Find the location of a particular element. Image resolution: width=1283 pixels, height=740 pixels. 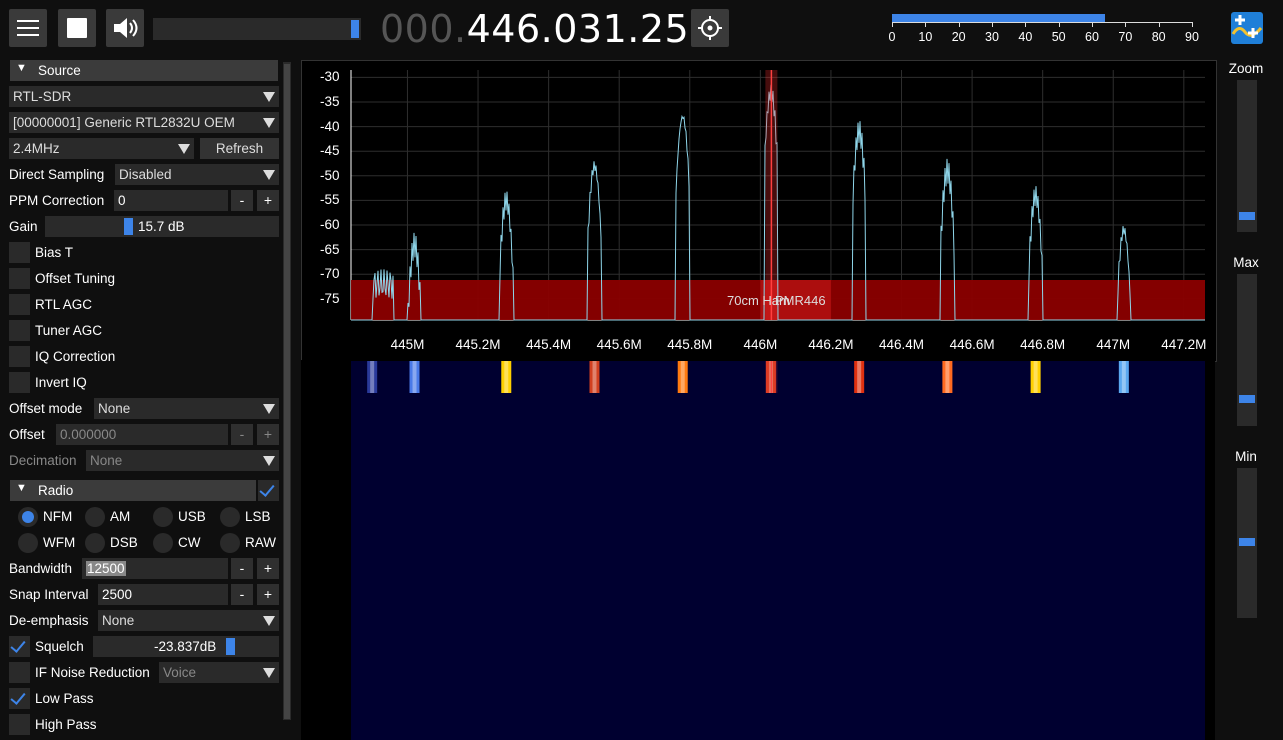

fft-x-label: 446.6M is located at coordinates (972, 344).